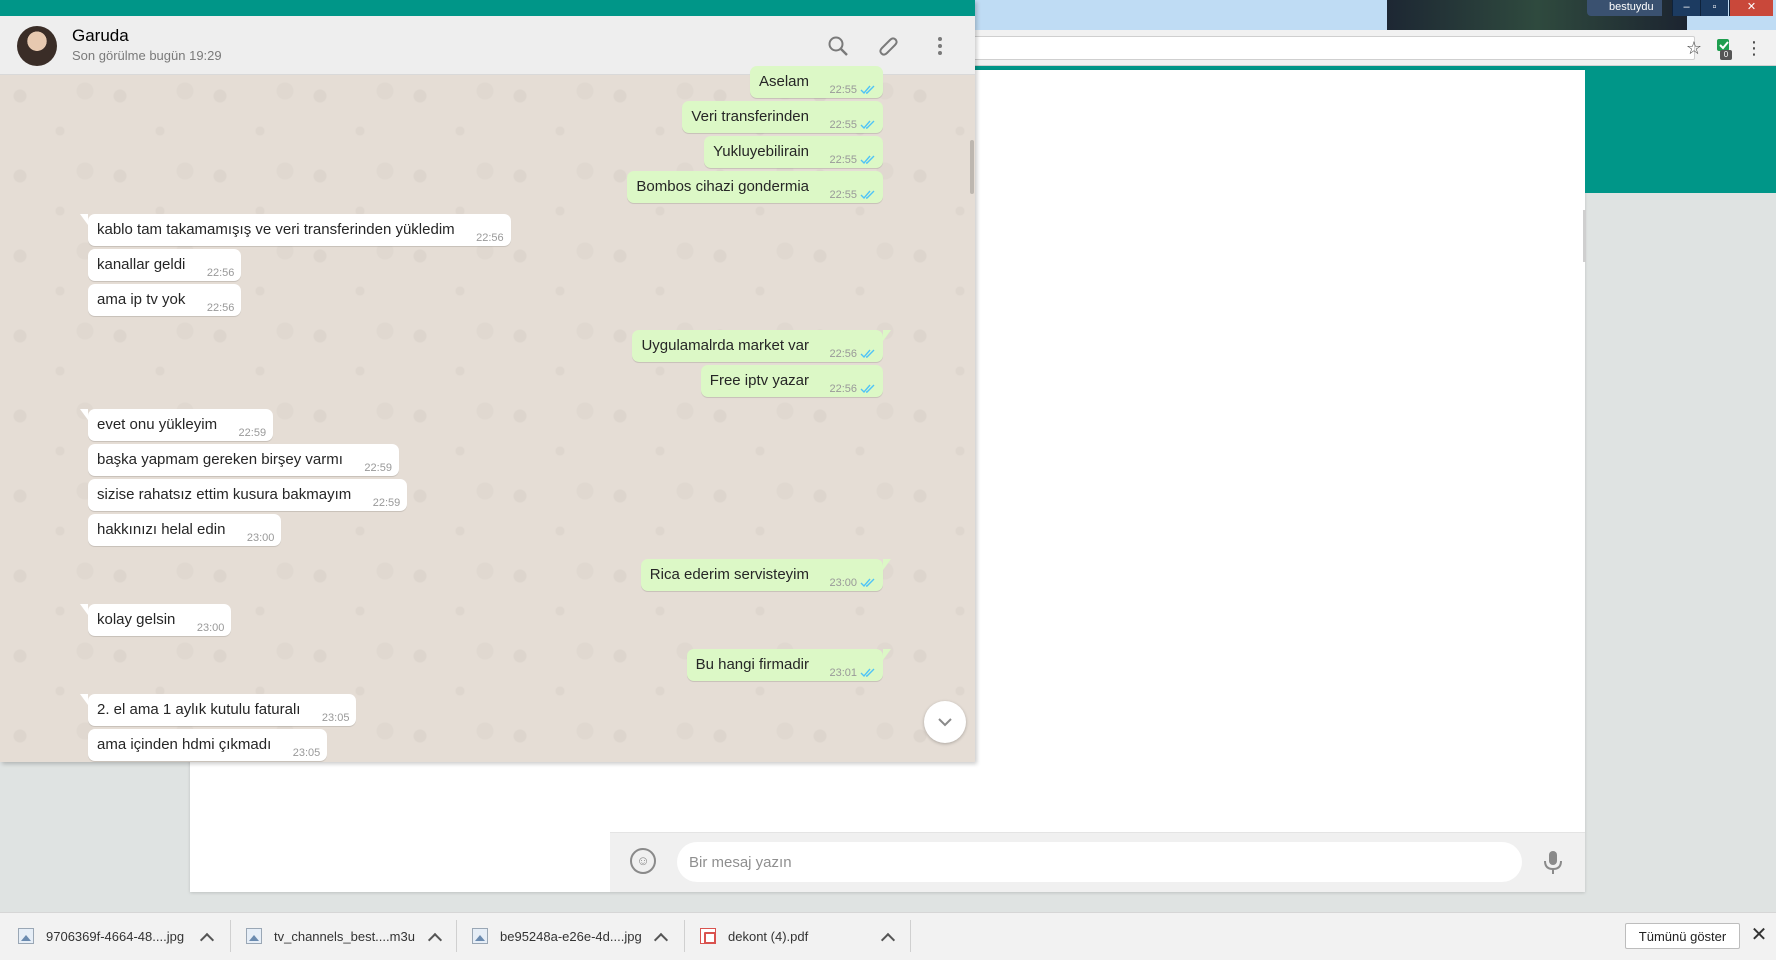  Describe the element at coordinates (100, 36) in the screenshot. I see `contact-name: Garuda` at that location.